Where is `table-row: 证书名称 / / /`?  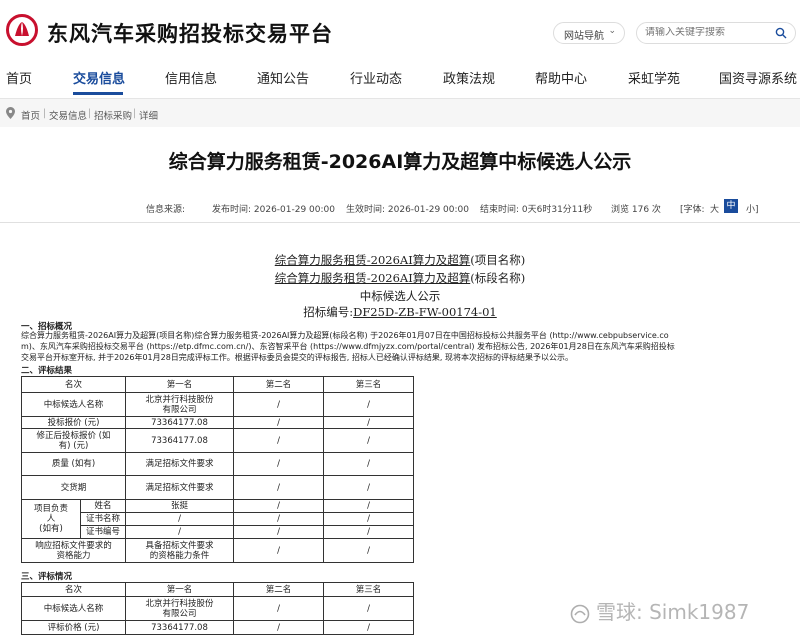
table-row: 证书名称 / / / is located at coordinates (218, 519).